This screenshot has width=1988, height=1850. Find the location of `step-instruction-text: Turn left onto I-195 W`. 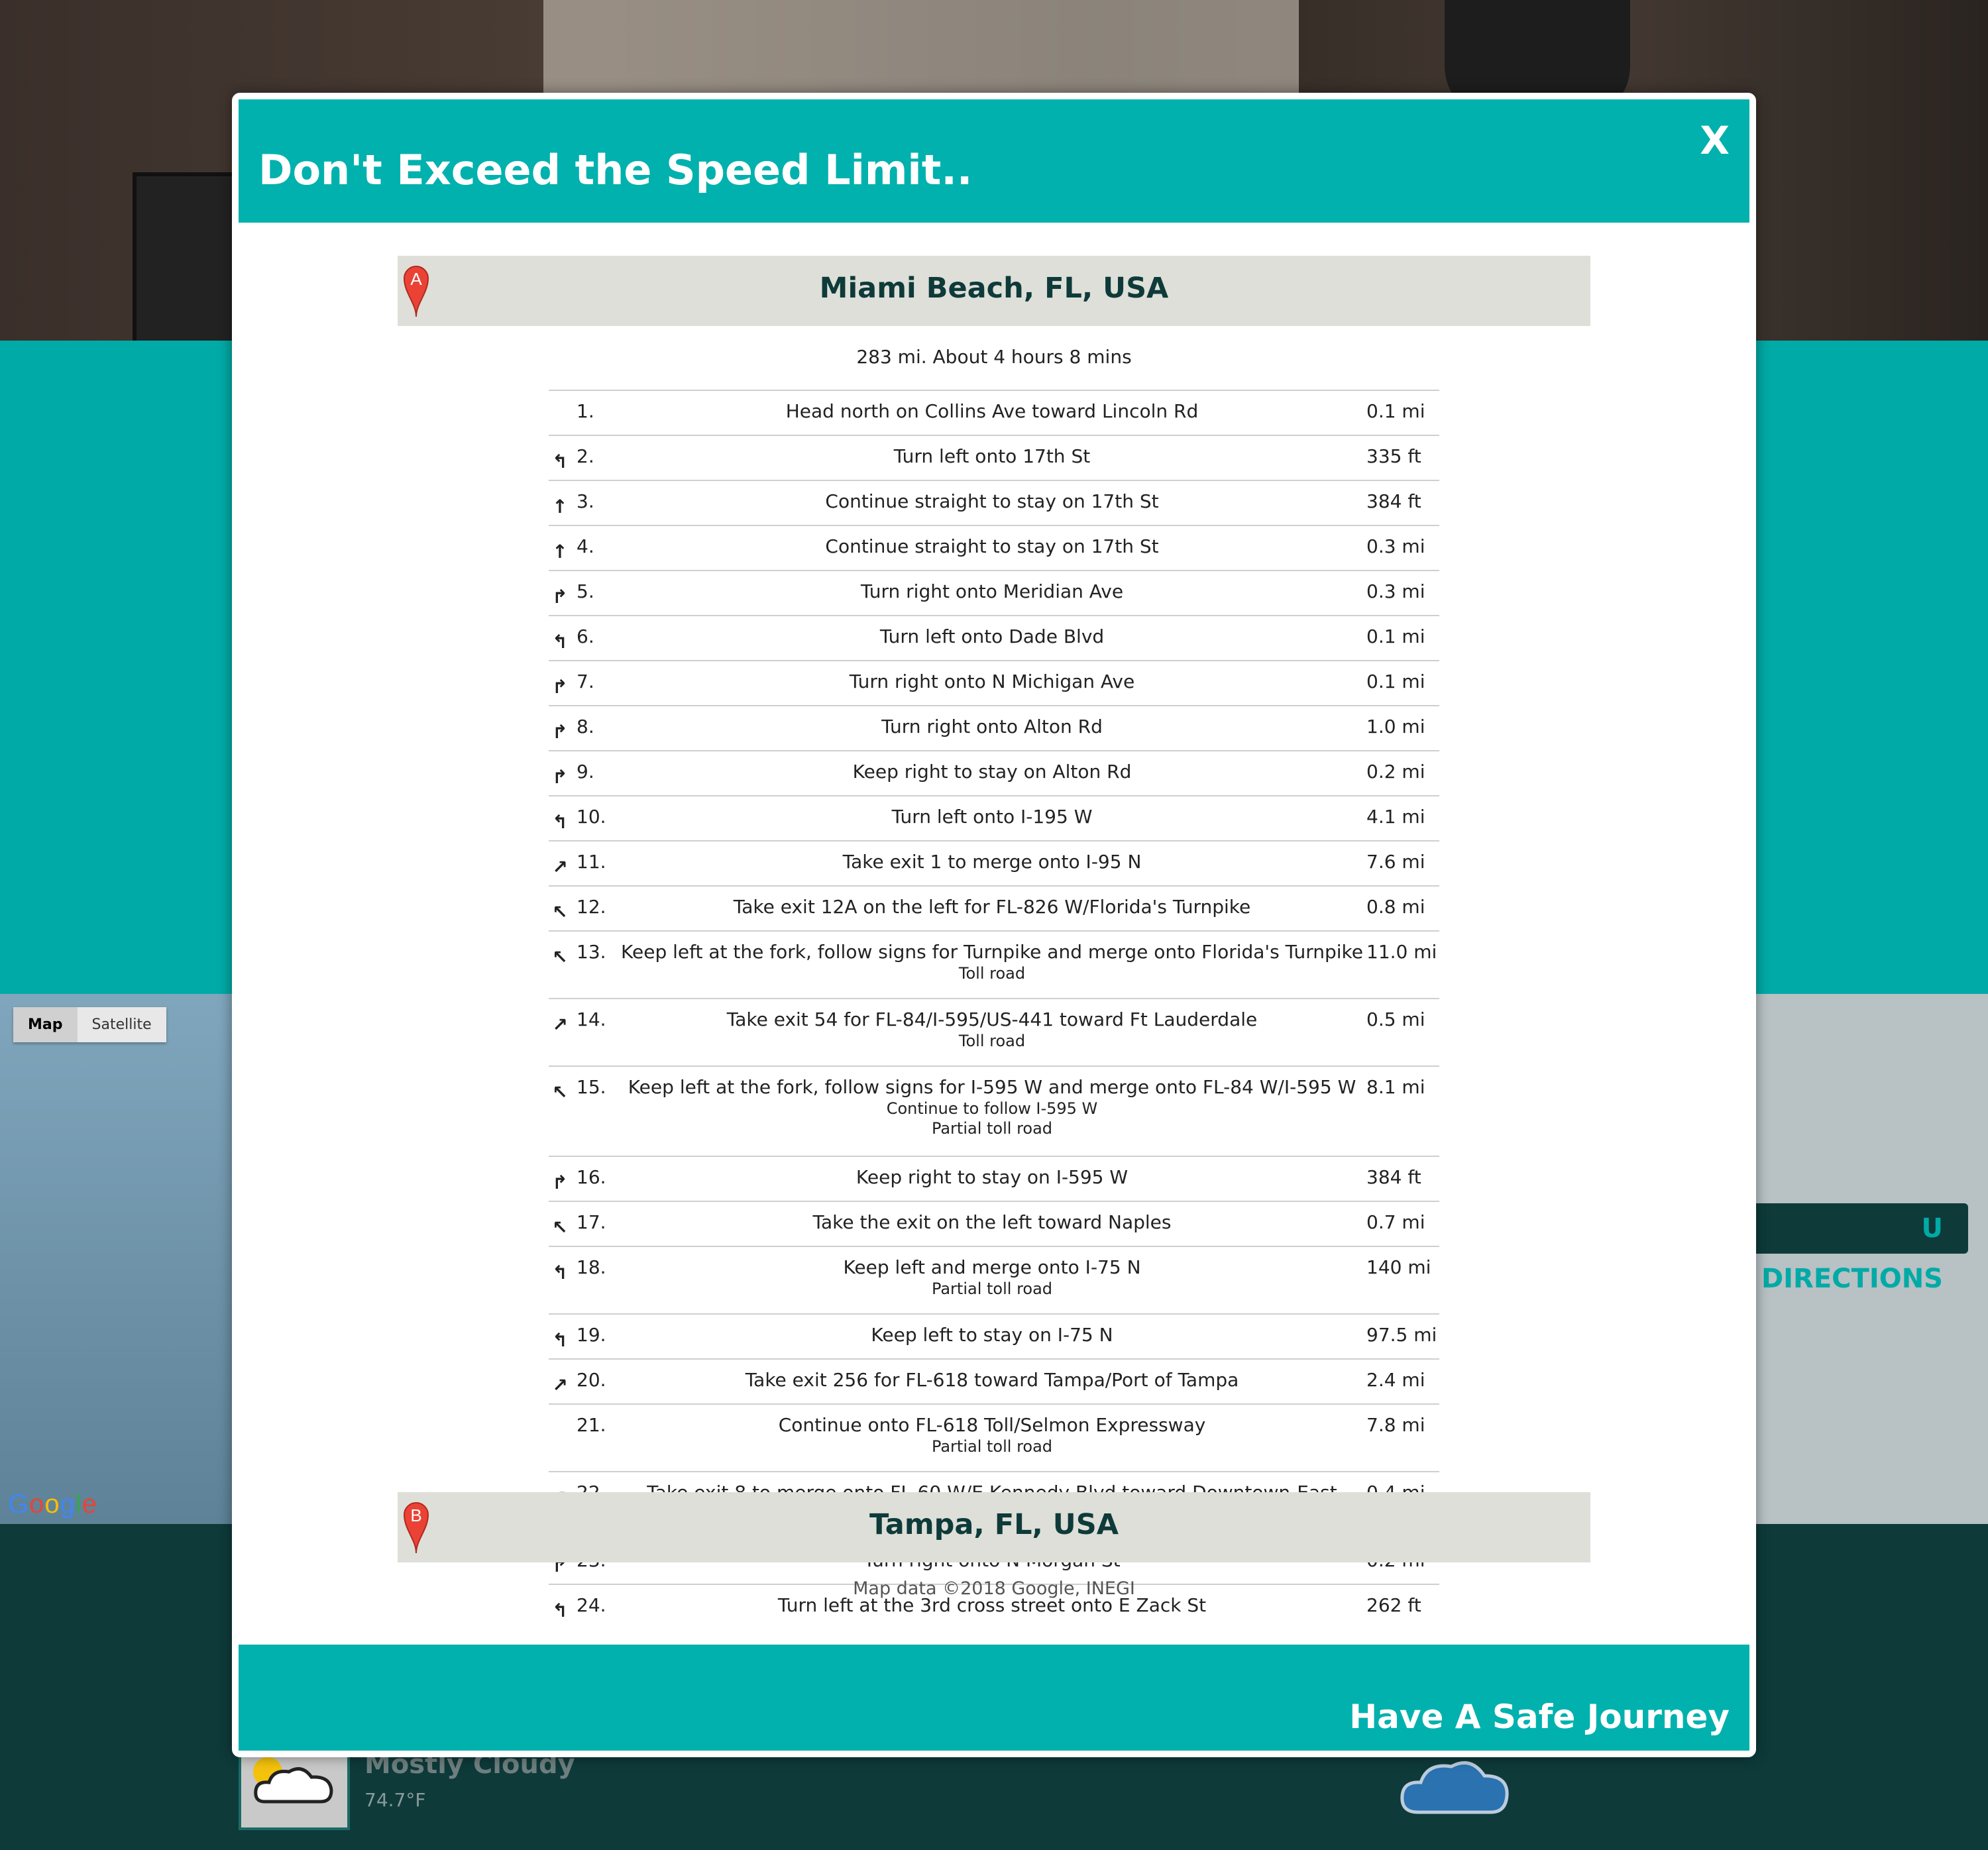

step-instruction-text: Turn left onto I-195 W is located at coordinates (992, 817).